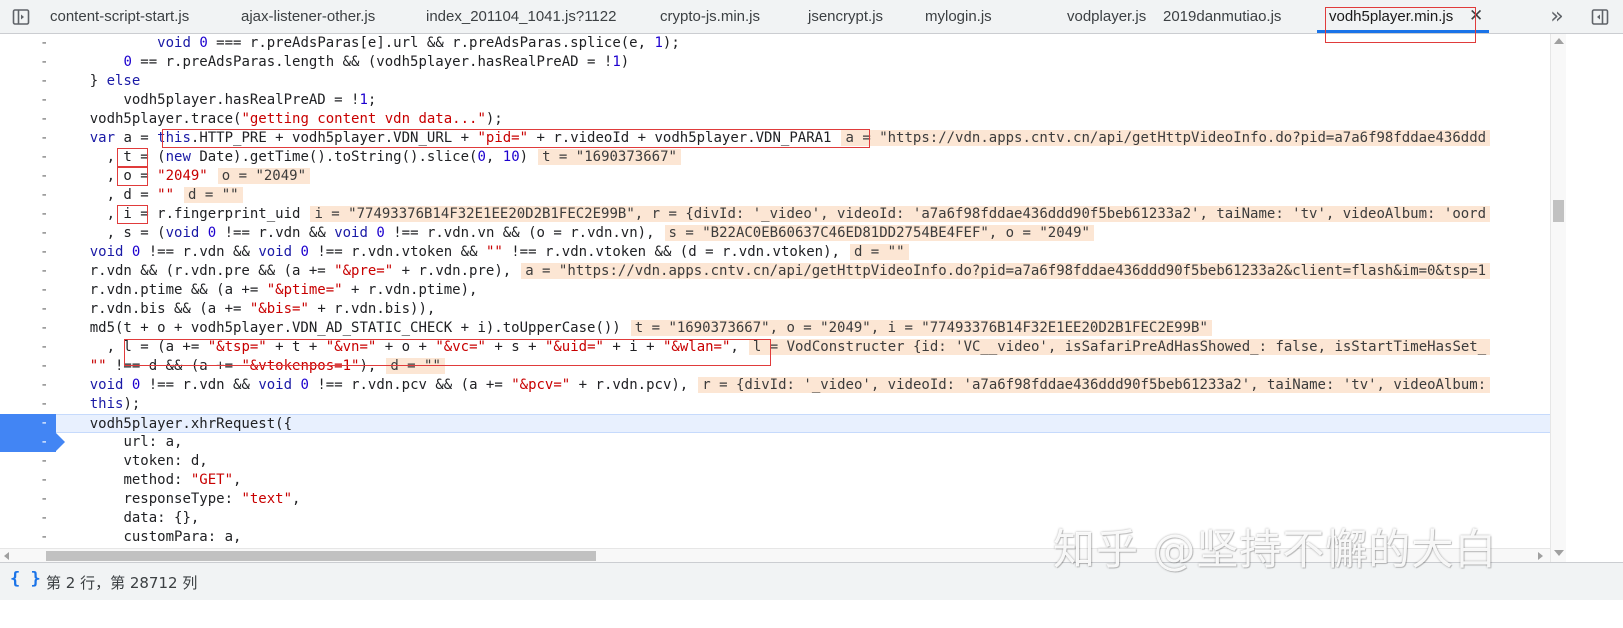 The image size is (1623, 628). What do you see at coordinates (157, 176) in the screenshot?
I see `code-text: , o = "2049"` at bounding box center [157, 176].